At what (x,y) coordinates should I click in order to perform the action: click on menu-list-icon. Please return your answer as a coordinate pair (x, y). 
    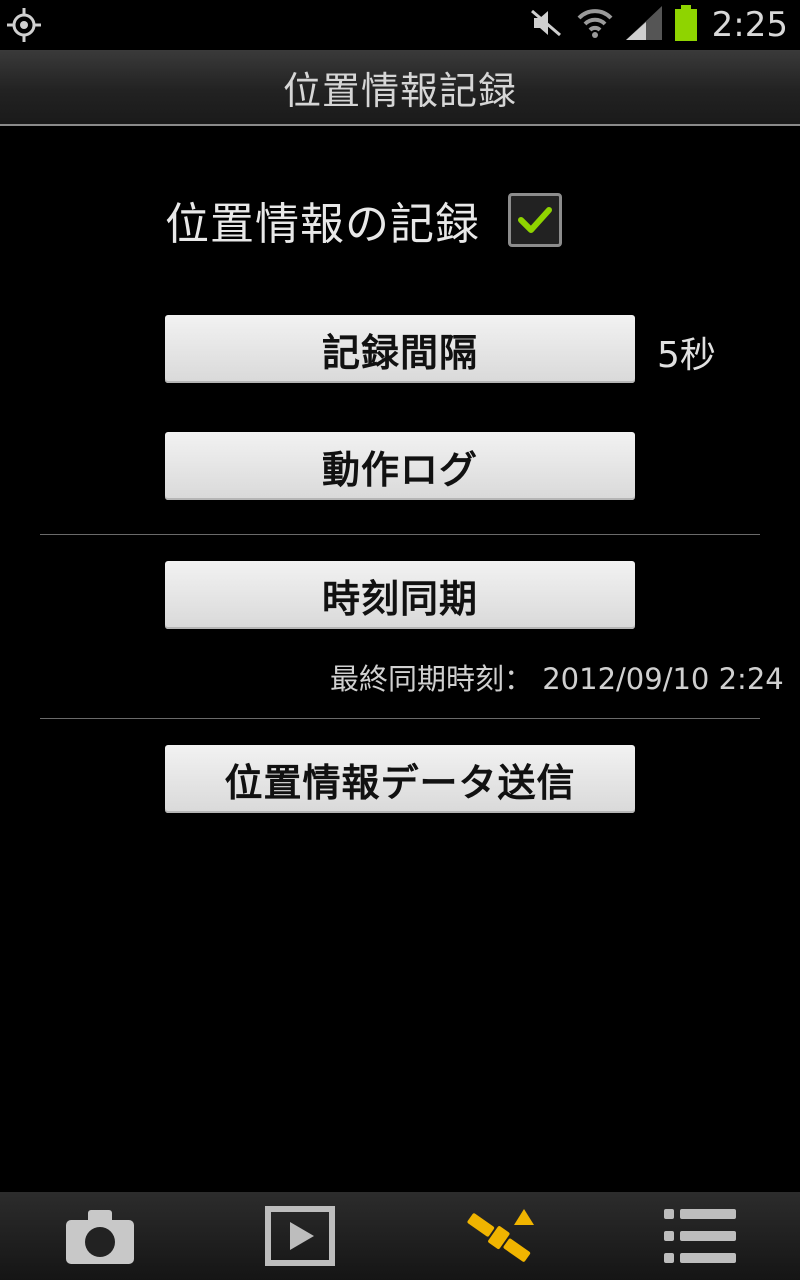
    Looking at the image, I should click on (700, 1236).